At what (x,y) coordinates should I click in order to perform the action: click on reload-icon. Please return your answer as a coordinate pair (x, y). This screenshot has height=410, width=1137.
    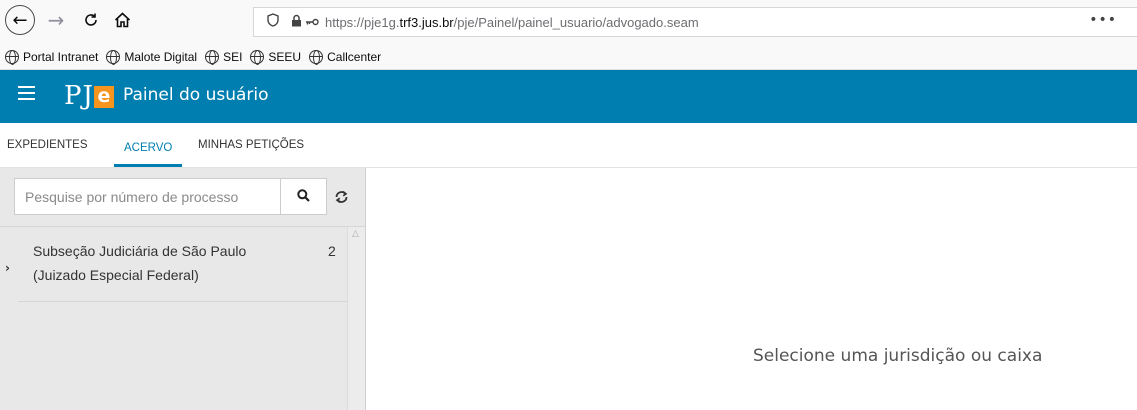
    Looking at the image, I should click on (91, 20).